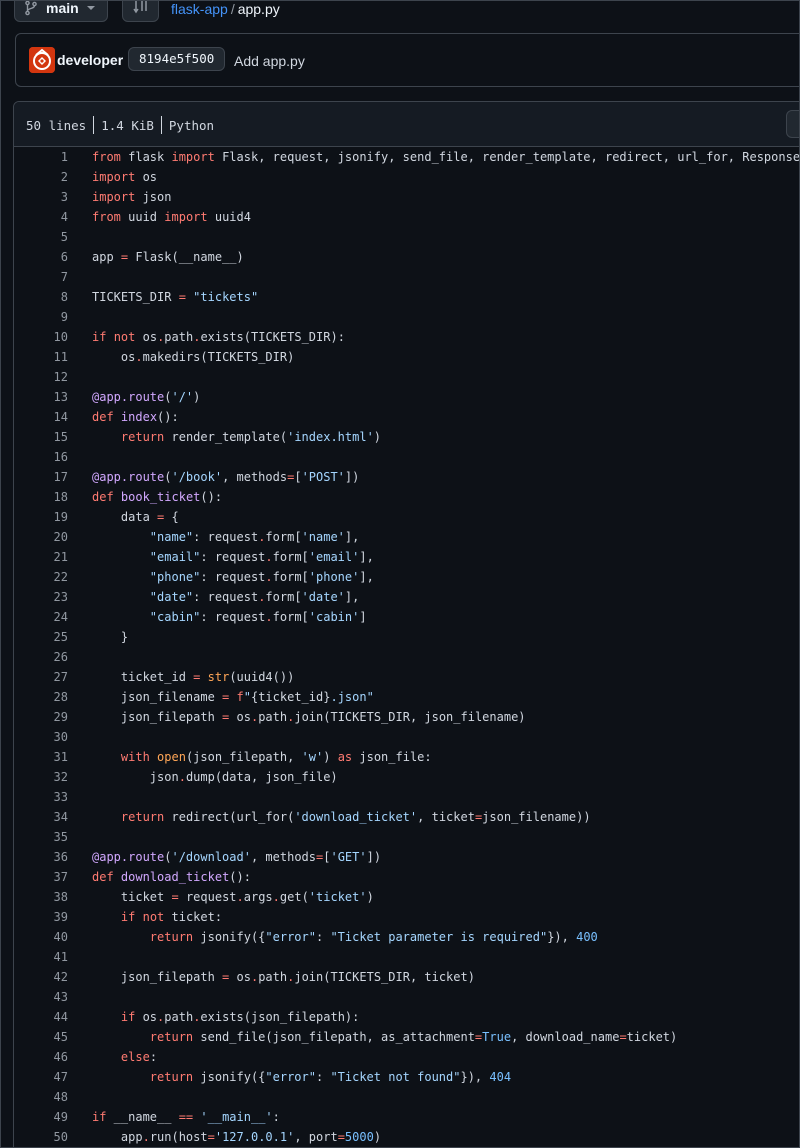 This screenshot has height=1148, width=800. Describe the element at coordinates (261, 557) in the screenshot. I see `line-code: "email": request.form['email'],` at that location.